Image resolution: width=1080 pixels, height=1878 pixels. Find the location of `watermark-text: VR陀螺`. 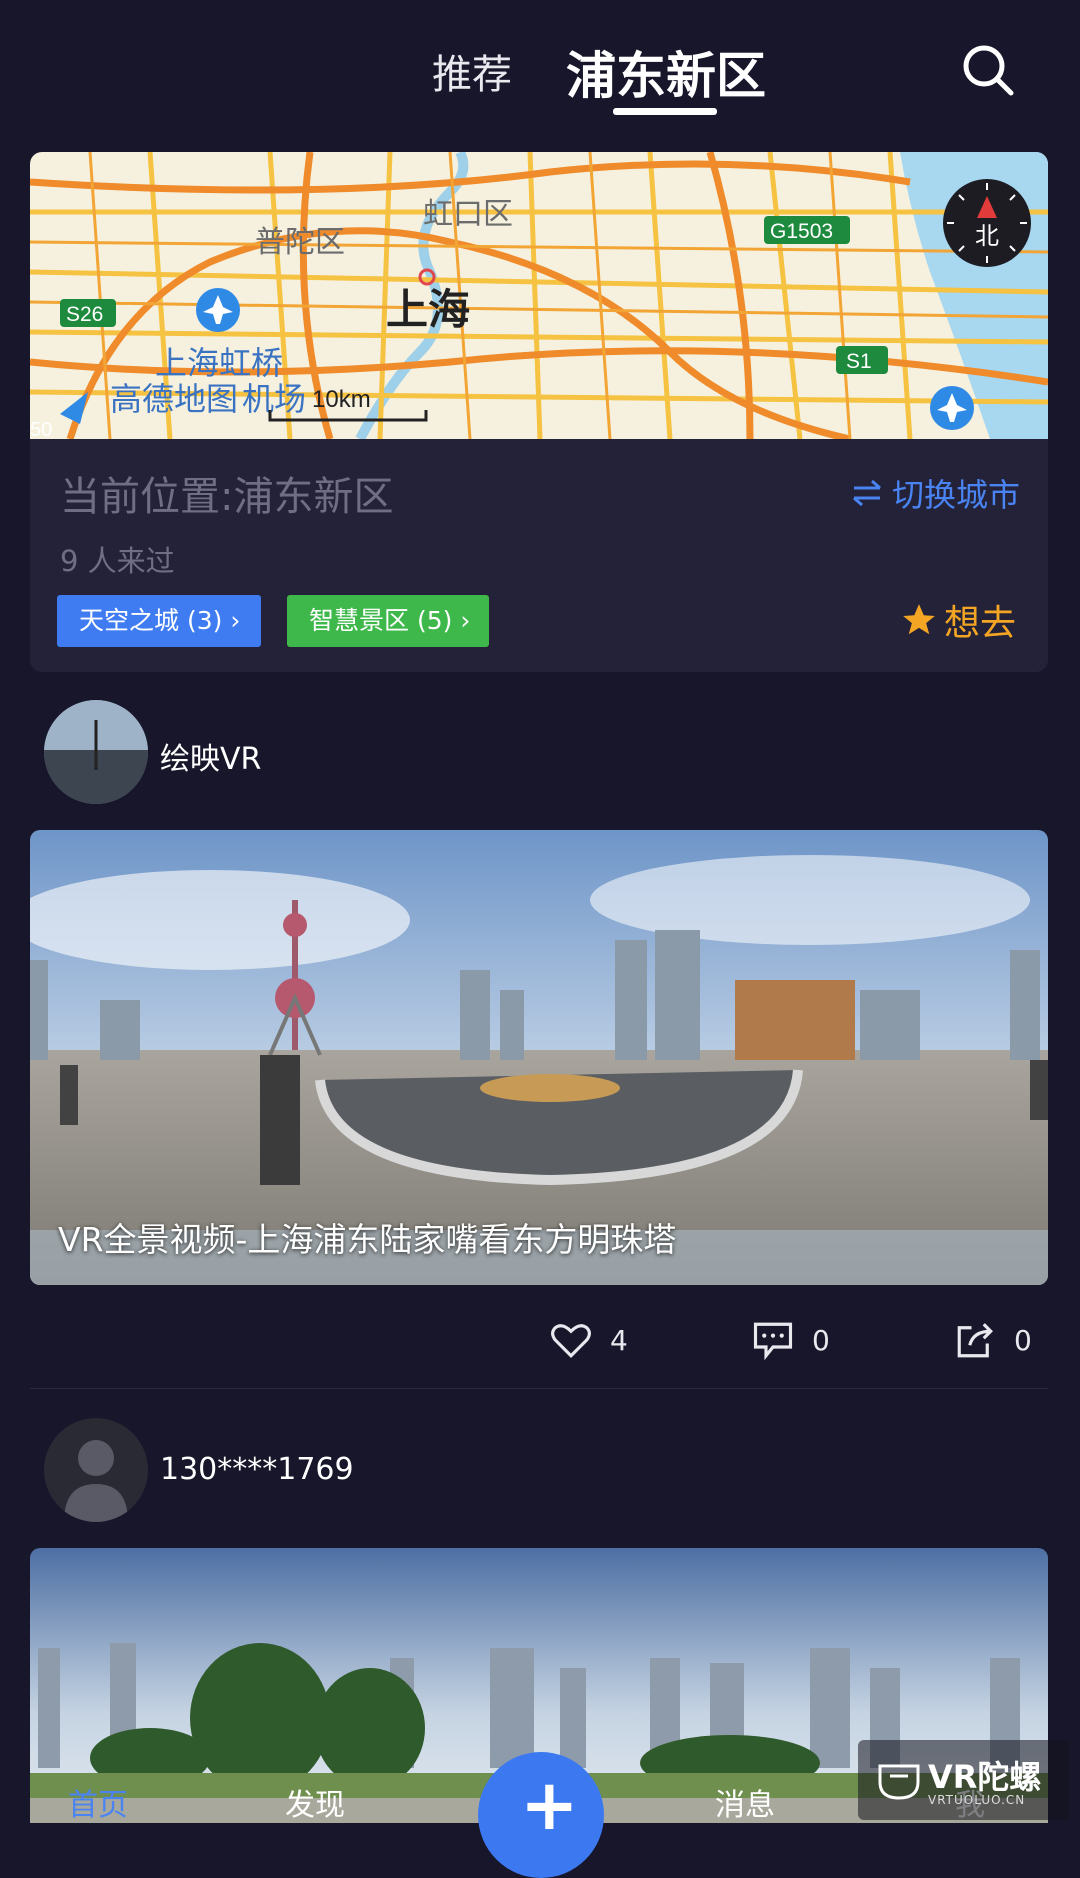

watermark-text: VR陀螺 is located at coordinates (985, 1777).